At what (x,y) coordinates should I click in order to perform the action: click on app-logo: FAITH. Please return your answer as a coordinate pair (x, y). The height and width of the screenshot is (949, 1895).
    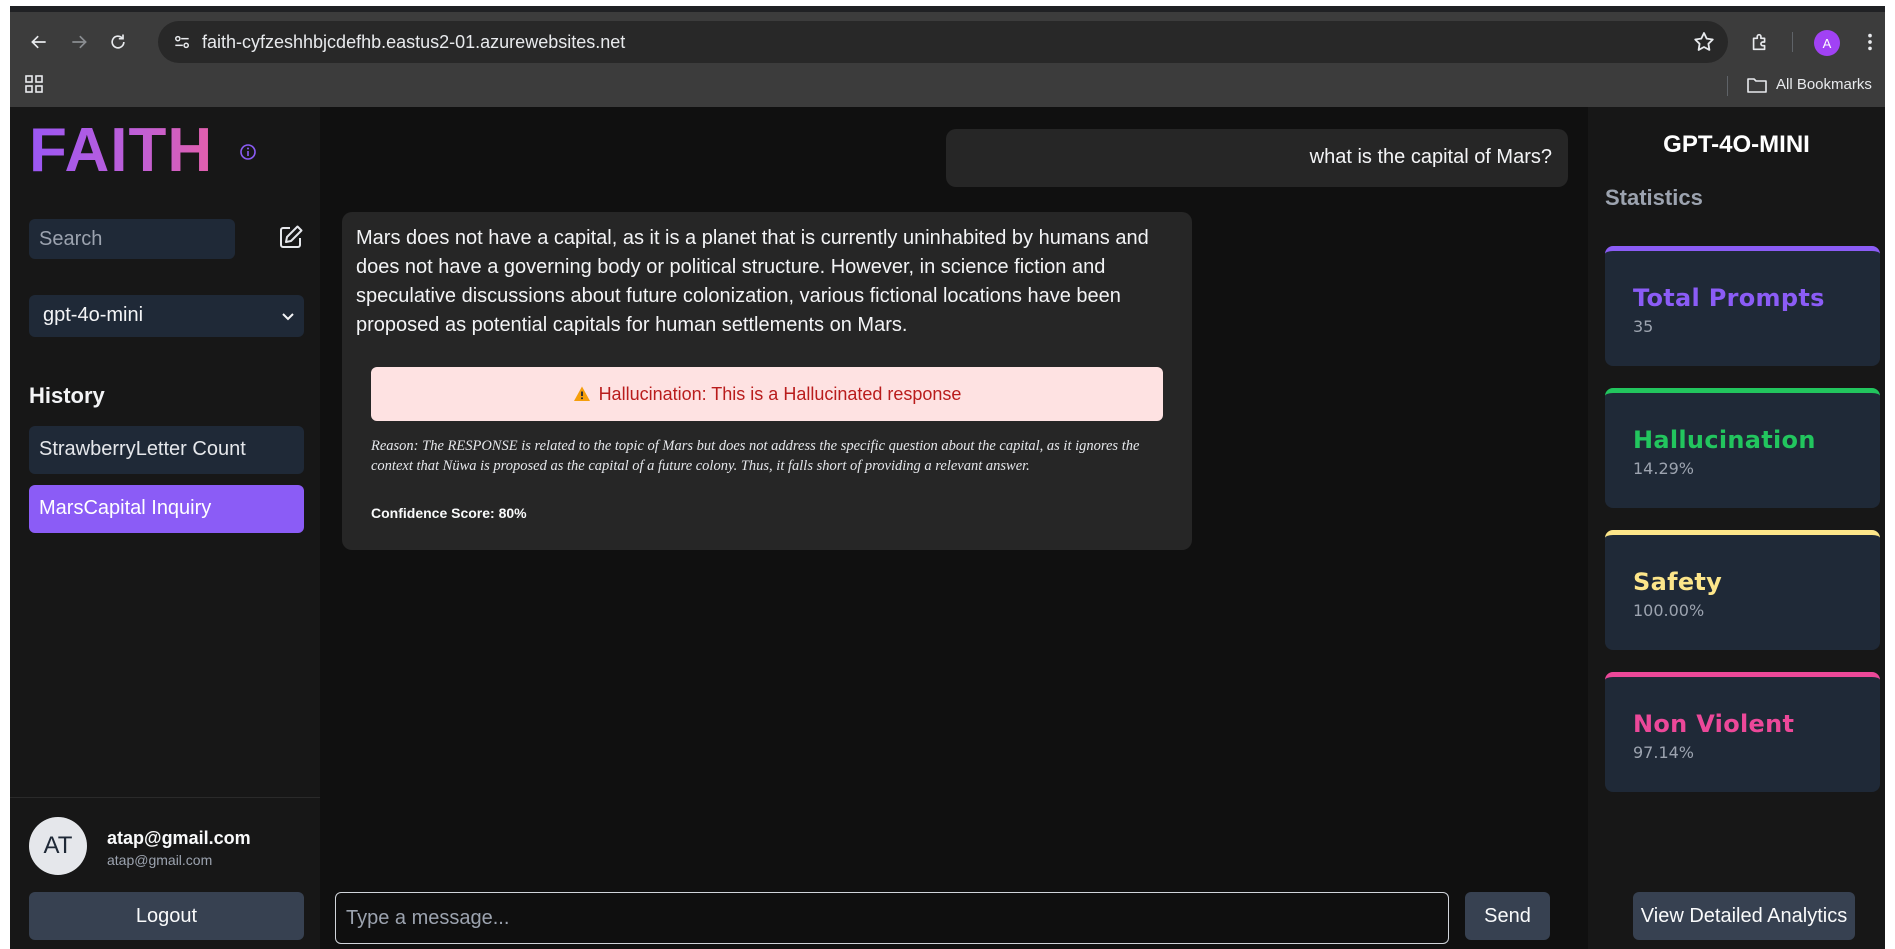
    Looking at the image, I should click on (121, 150).